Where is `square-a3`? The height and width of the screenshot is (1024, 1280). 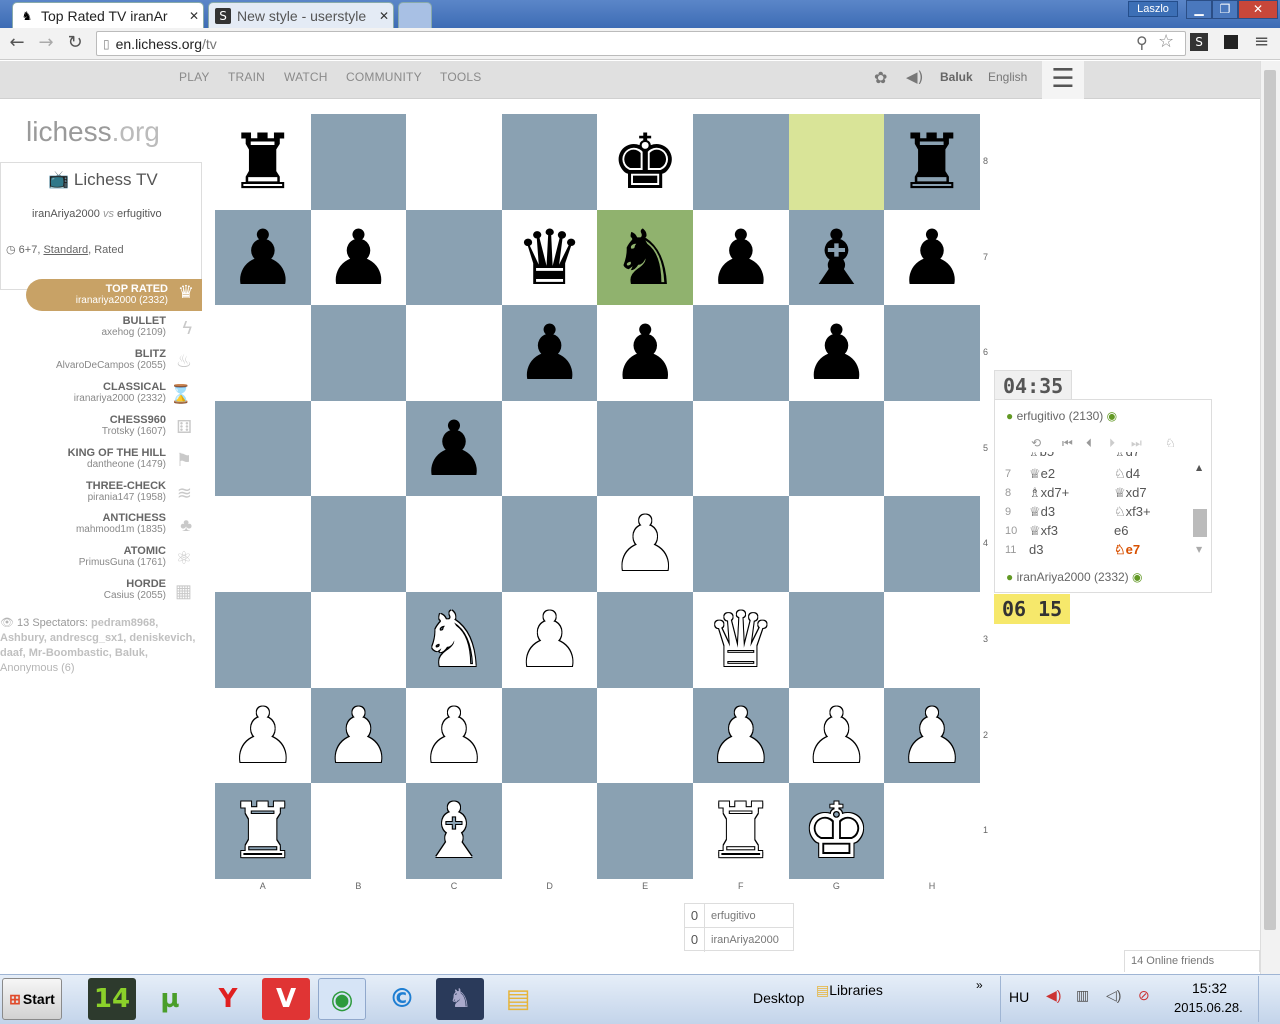 square-a3 is located at coordinates (263, 640).